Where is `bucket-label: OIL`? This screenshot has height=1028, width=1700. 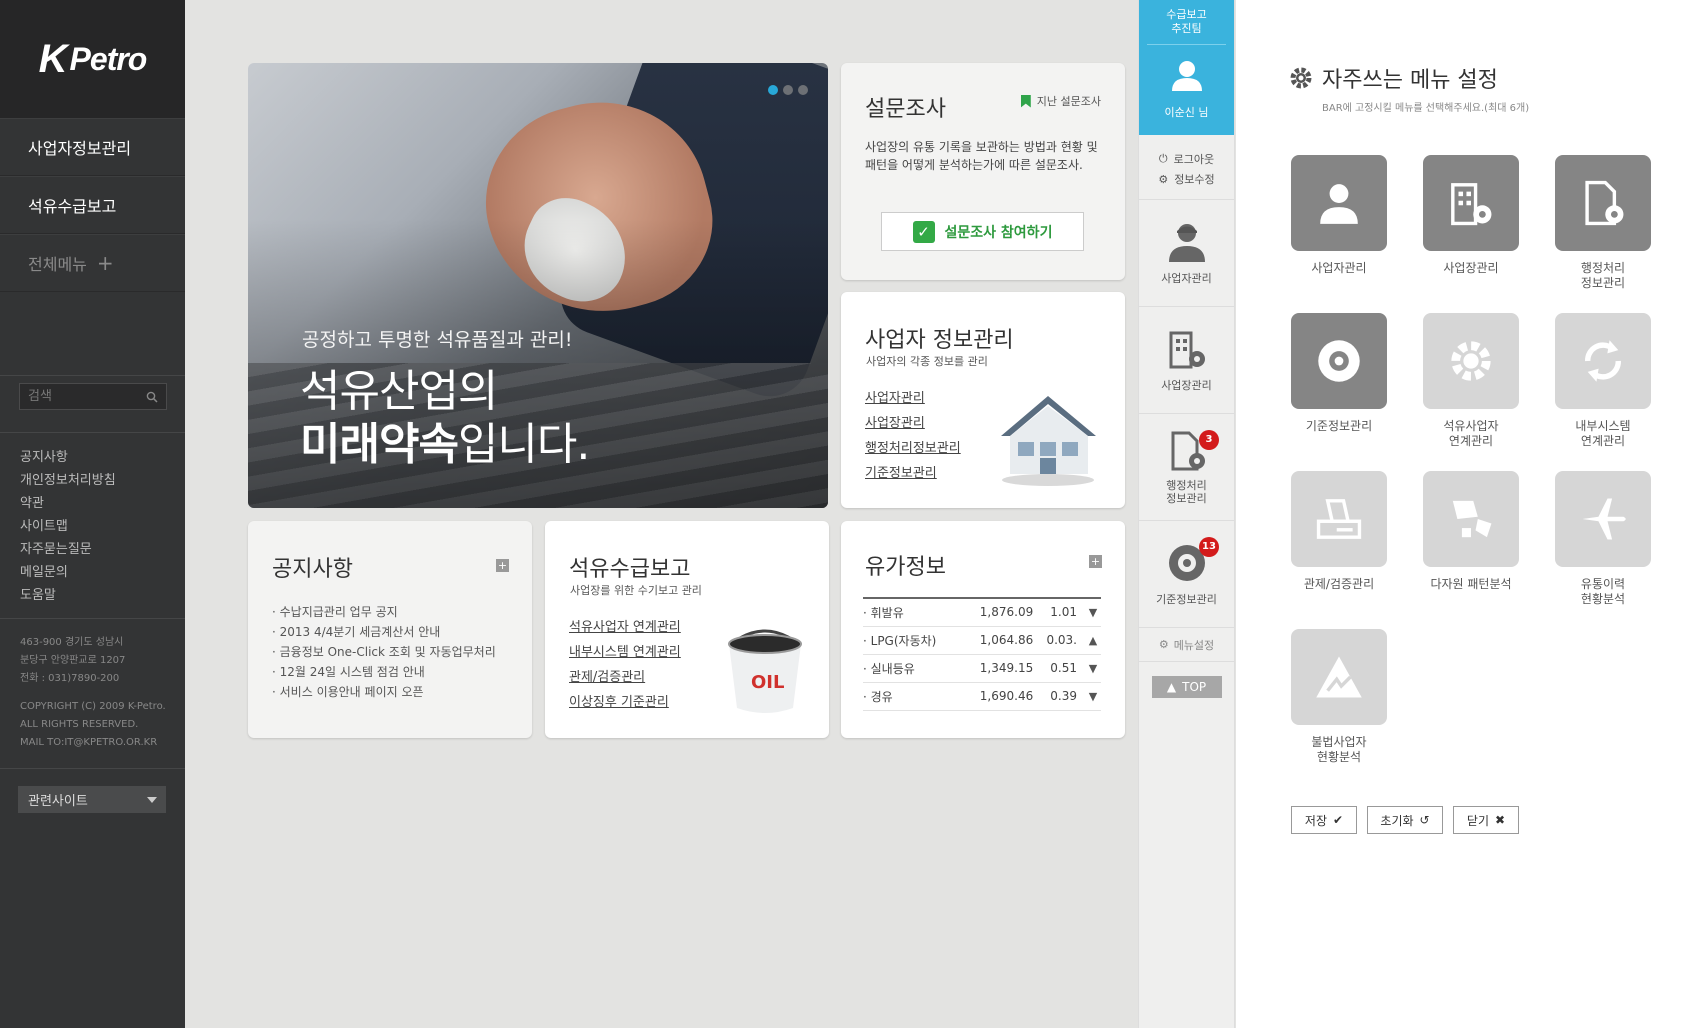 bucket-label: OIL is located at coordinates (767, 682).